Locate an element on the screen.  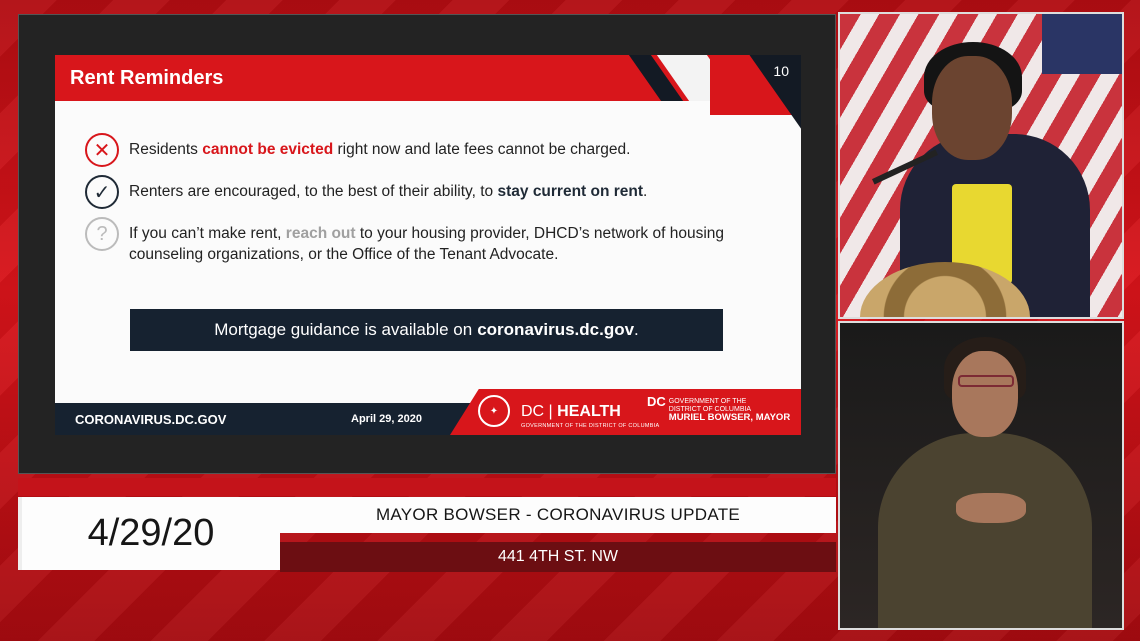
dc-health-logo-health: HEALTH is located at coordinates (589, 411).